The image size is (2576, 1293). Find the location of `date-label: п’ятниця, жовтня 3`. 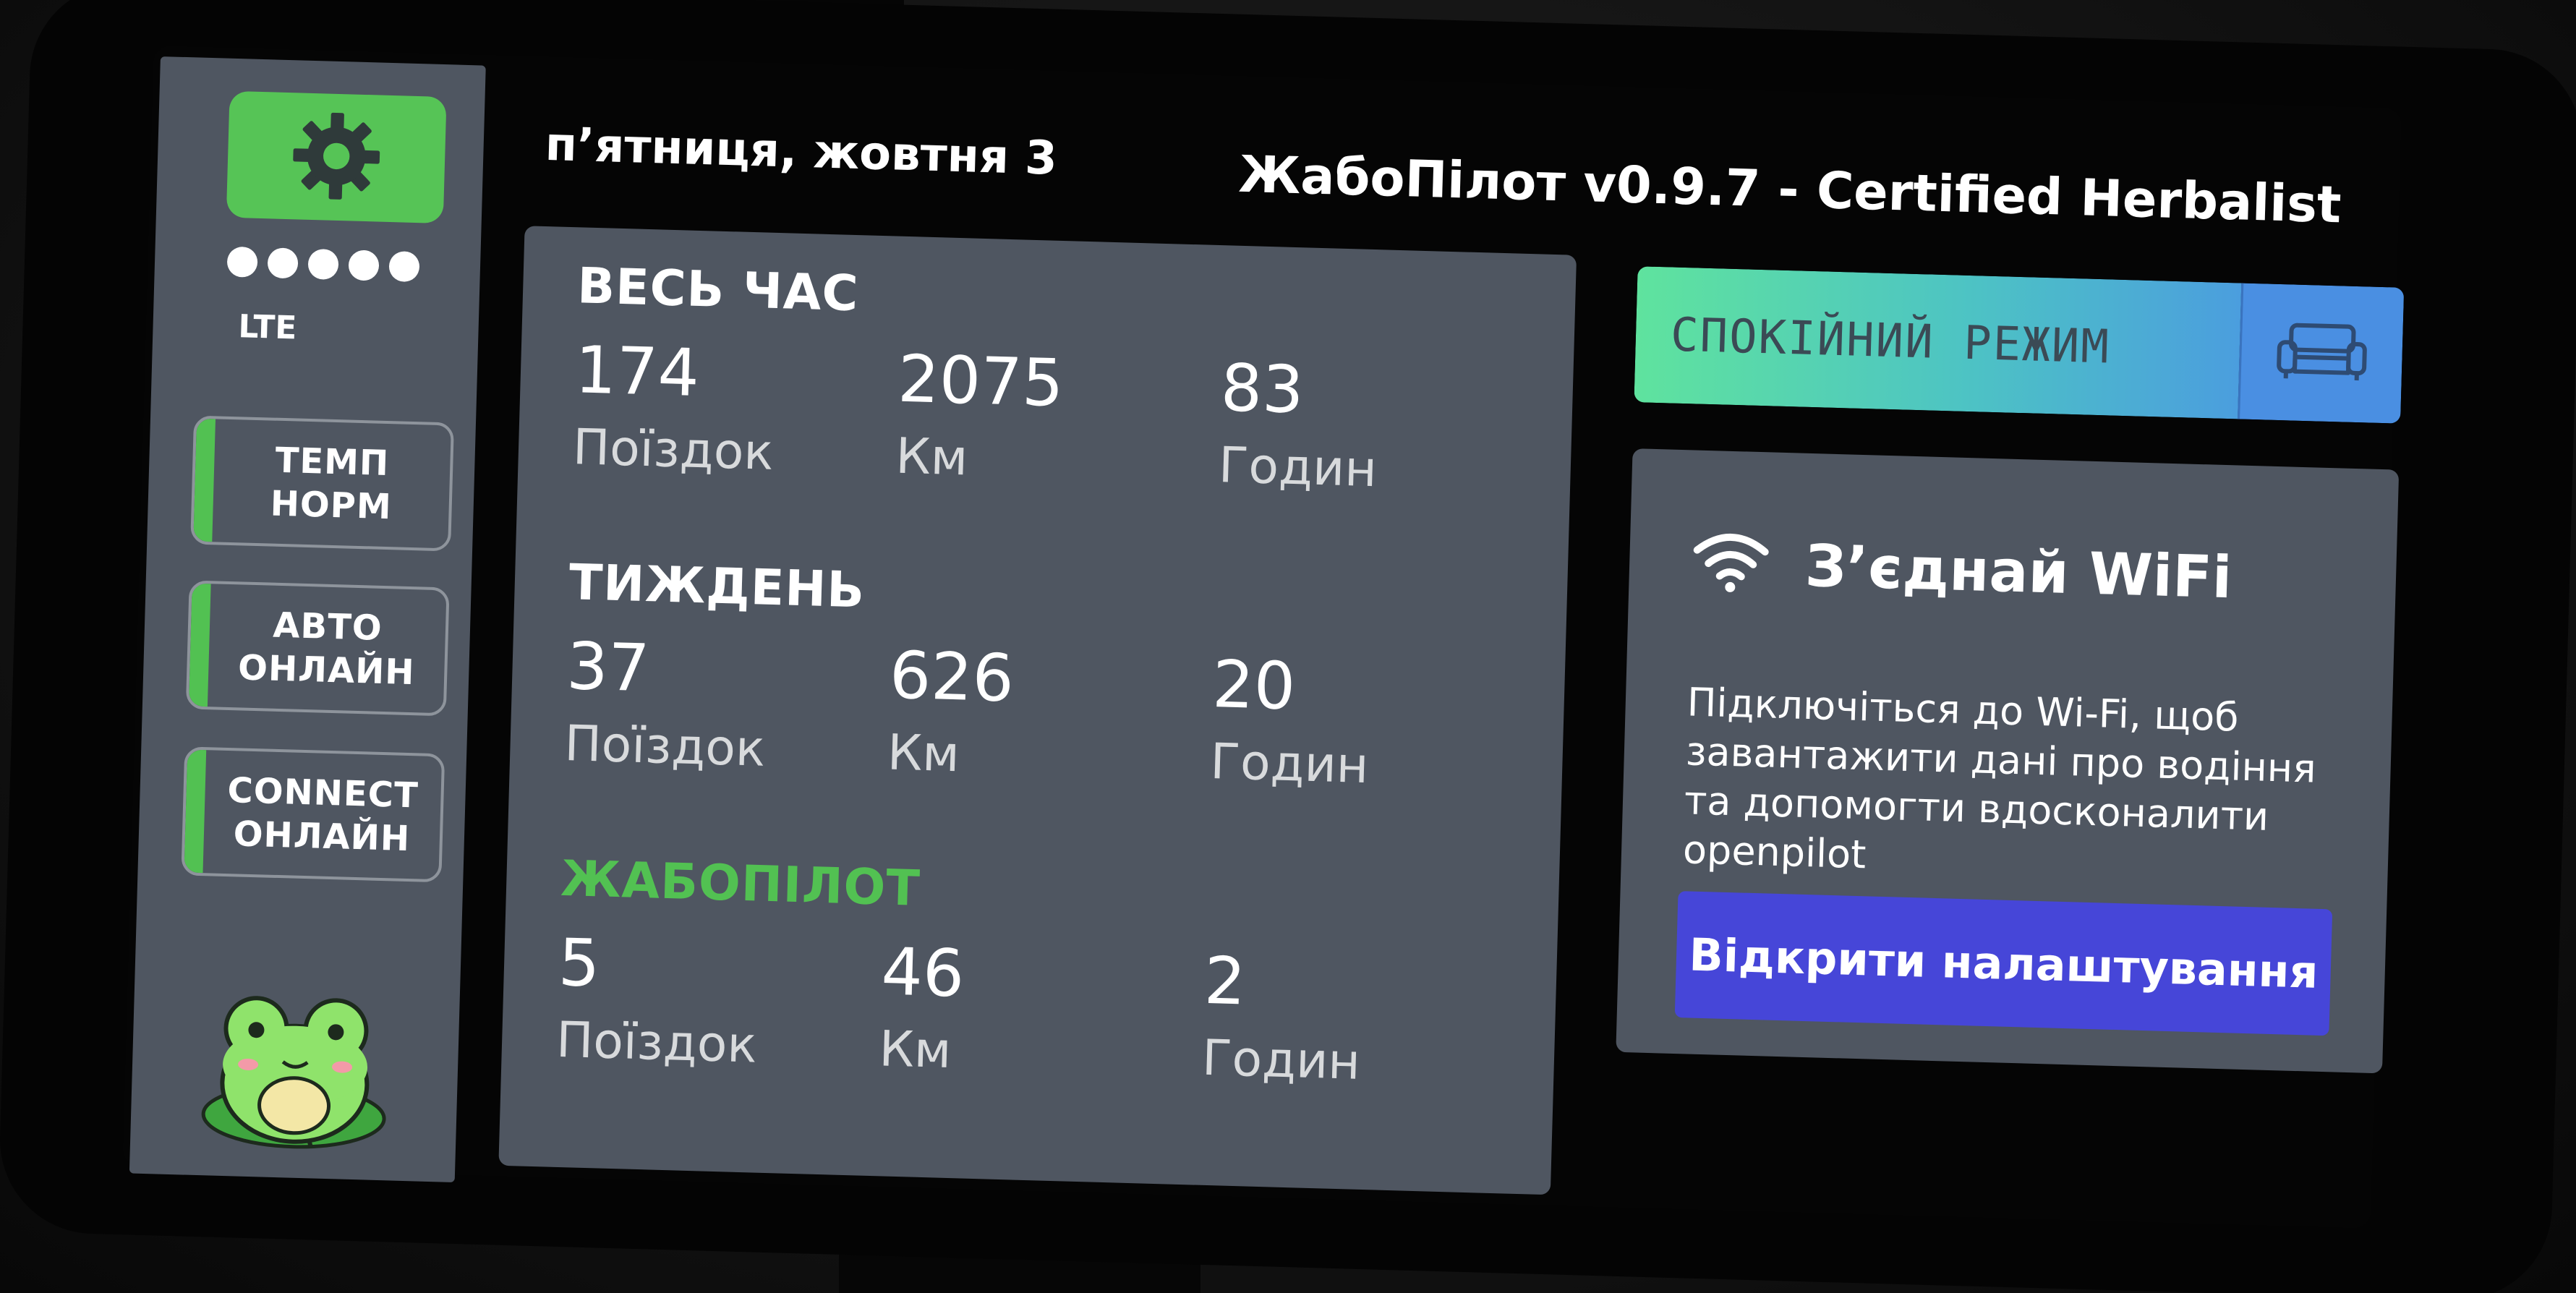

date-label: п’ятниця, жовтня 3 is located at coordinates (801, 151).